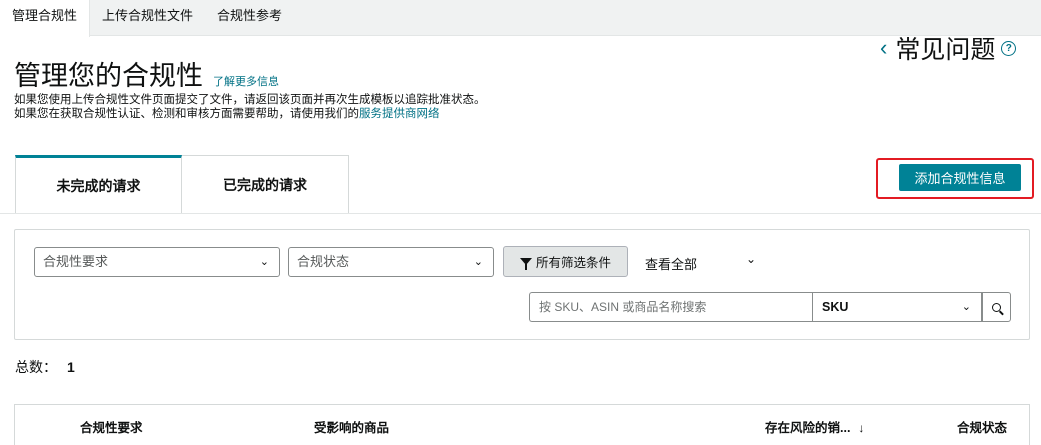 This screenshot has height=445, width=1041. I want to click on faq-toggle: ‹ 常见问题 ?, so click(948, 48).